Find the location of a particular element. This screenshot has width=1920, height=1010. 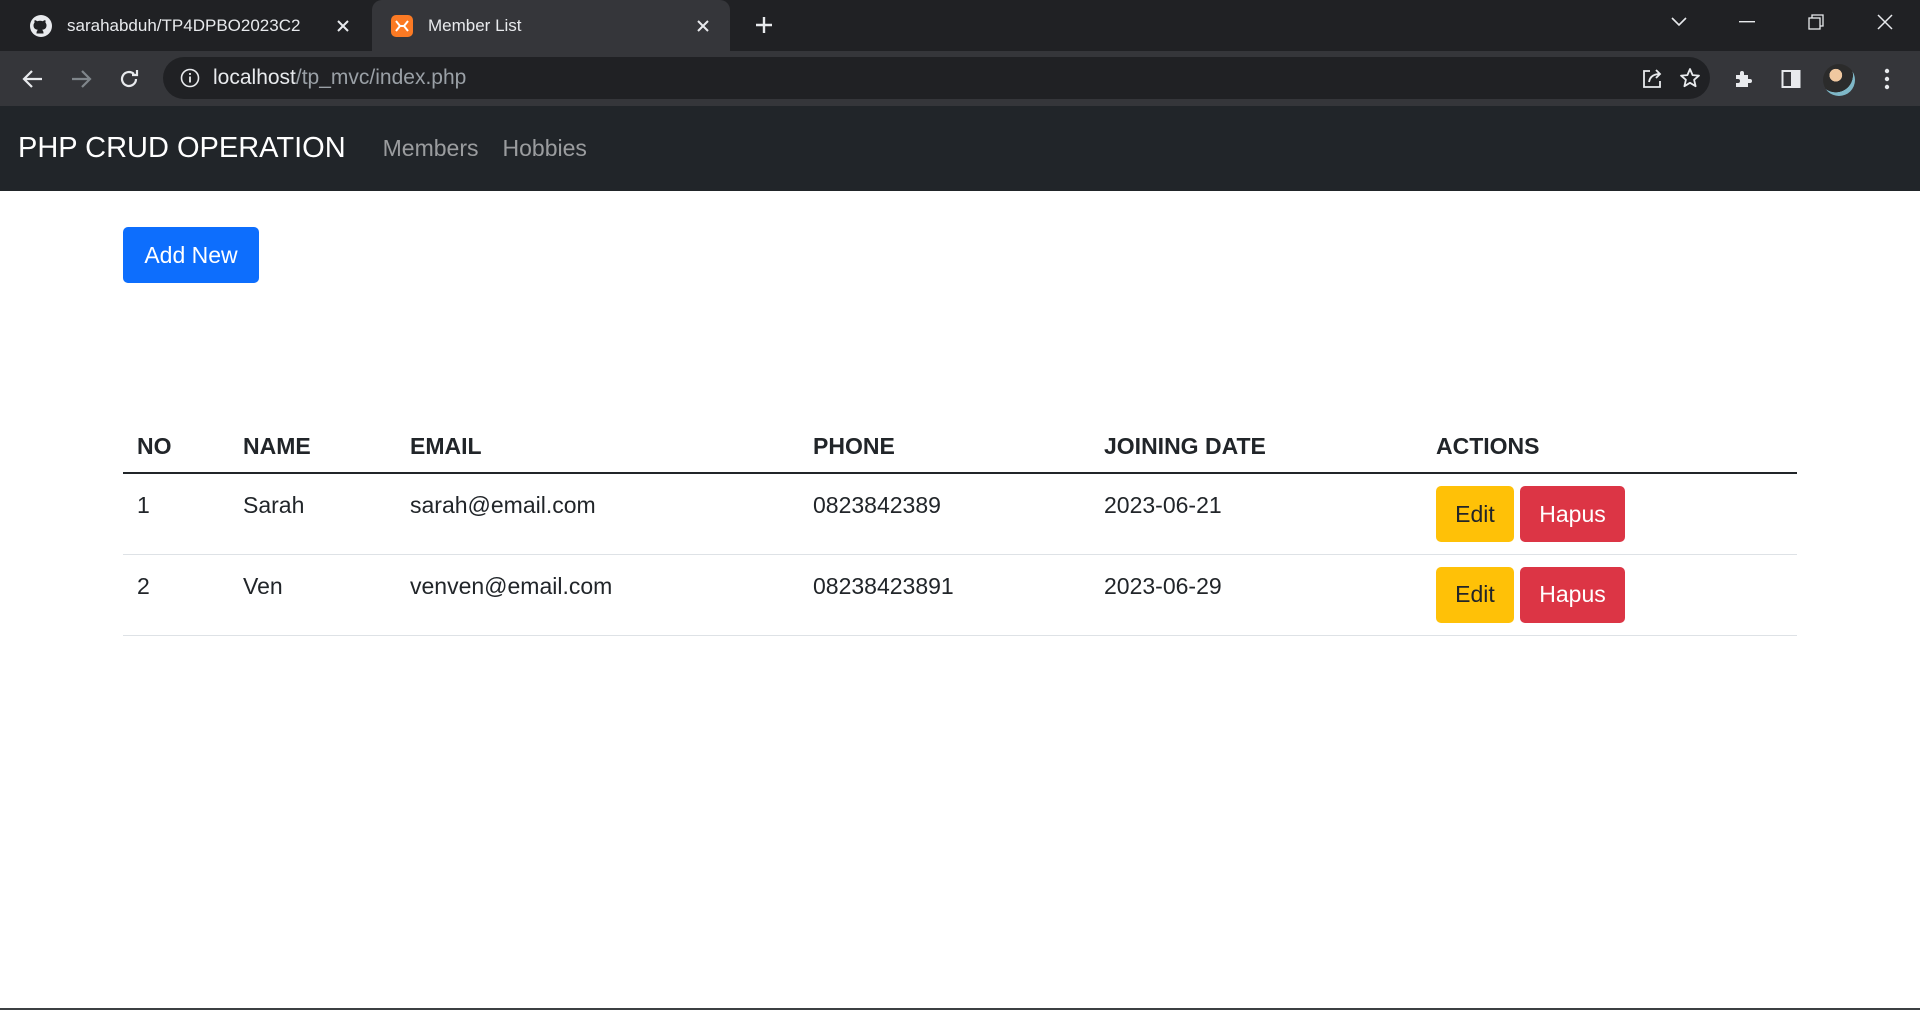

tab-search-button is located at coordinates (1679, 22).